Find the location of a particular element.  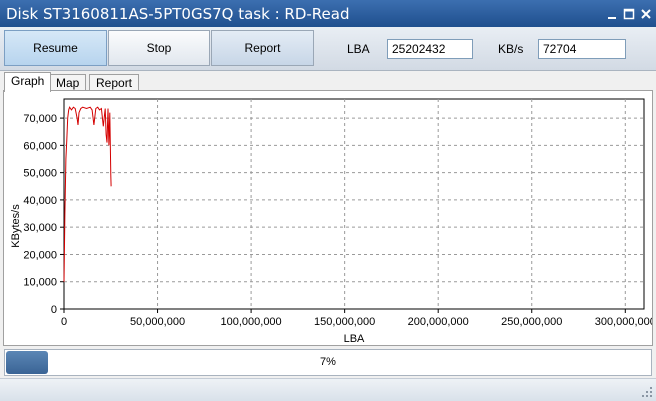

y-tick-label: 30,000 is located at coordinates (40, 228).